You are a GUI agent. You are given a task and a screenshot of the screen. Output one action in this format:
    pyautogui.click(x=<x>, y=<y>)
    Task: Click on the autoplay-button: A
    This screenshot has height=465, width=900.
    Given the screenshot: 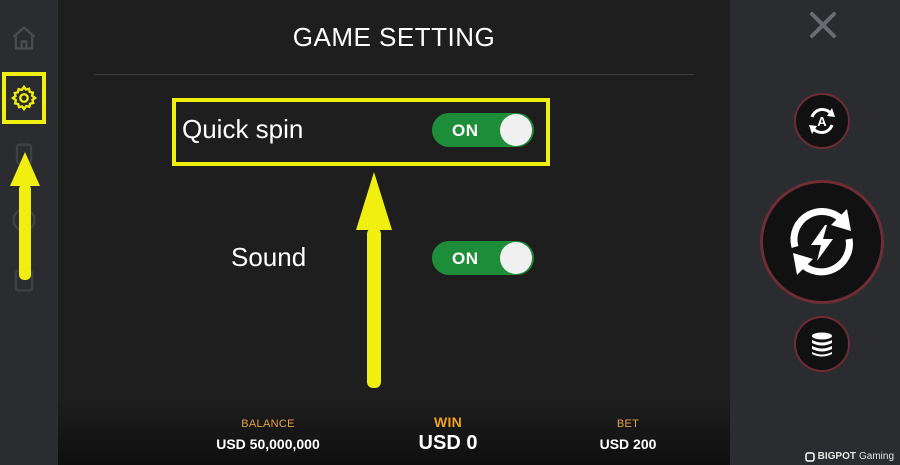 What is the action you would take?
    pyautogui.click(x=822, y=121)
    